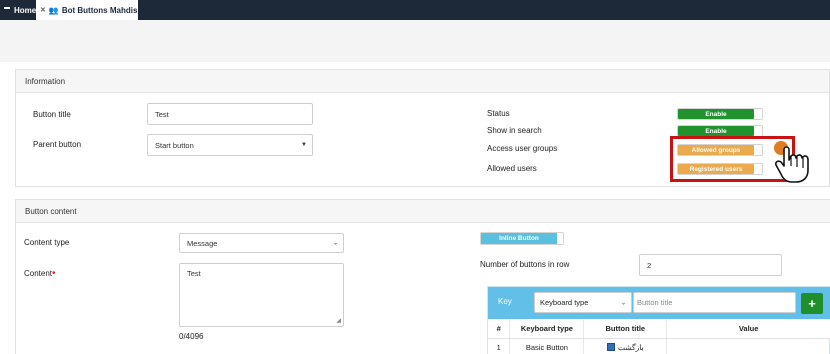 The image size is (830, 354). I want to click on column-header-num: #, so click(499, 329).